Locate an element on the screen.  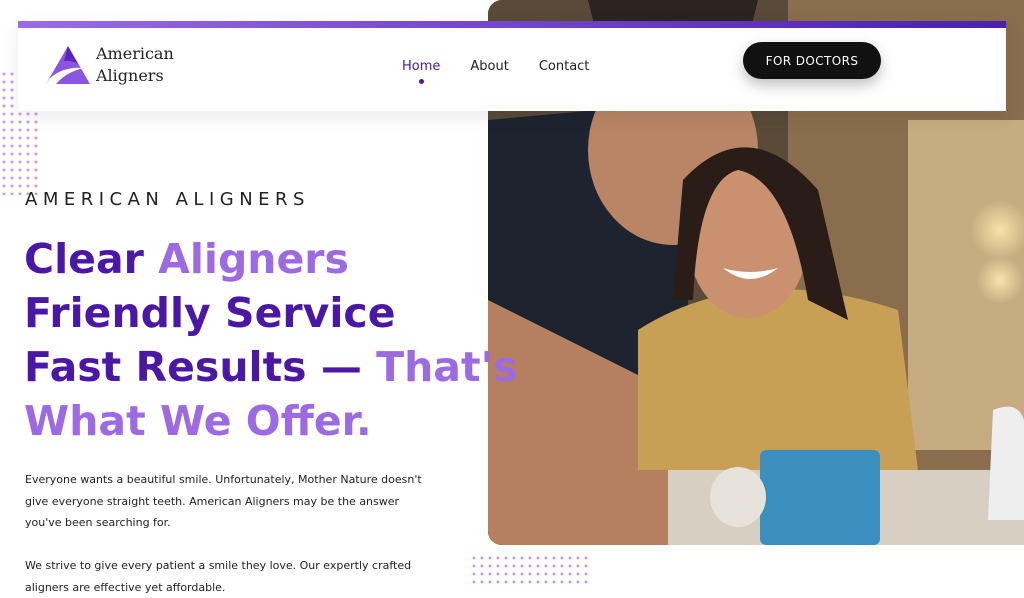
nav-contact: Contact is located at coordinates (564, 66).